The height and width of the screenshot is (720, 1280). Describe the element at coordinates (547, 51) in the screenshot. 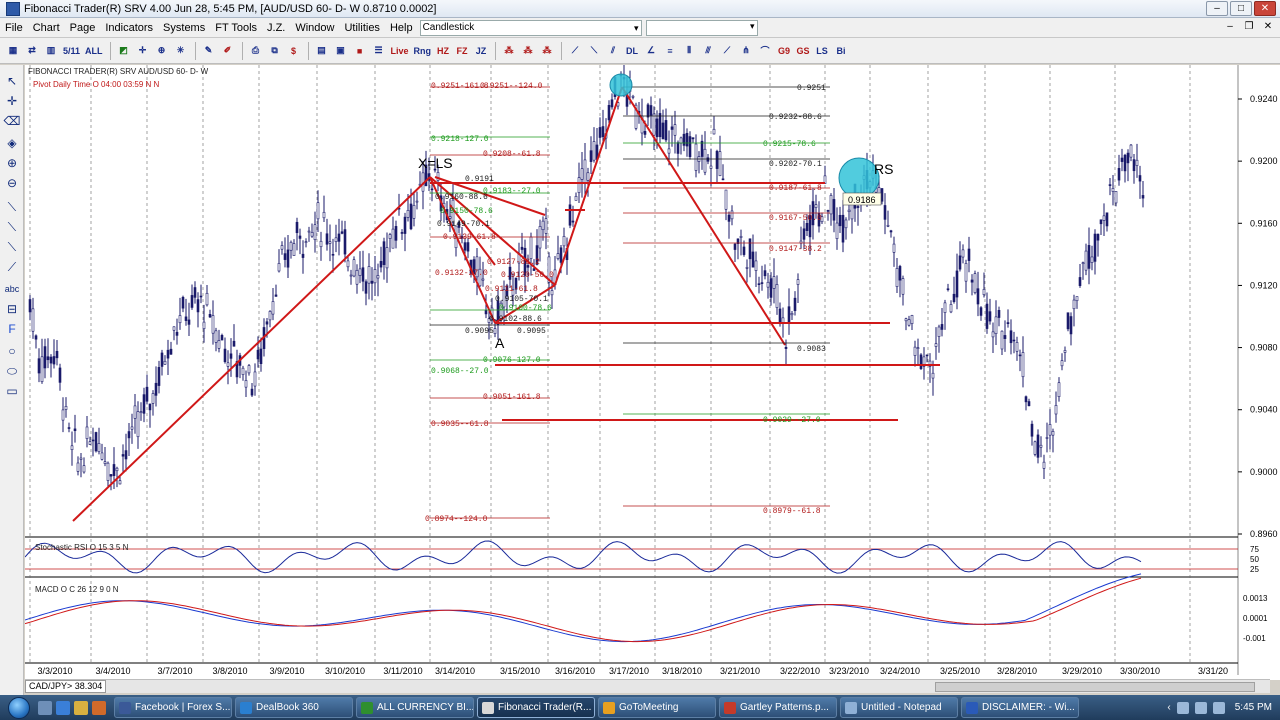

I see `label-tool-icon-3: ⁂` at that location.